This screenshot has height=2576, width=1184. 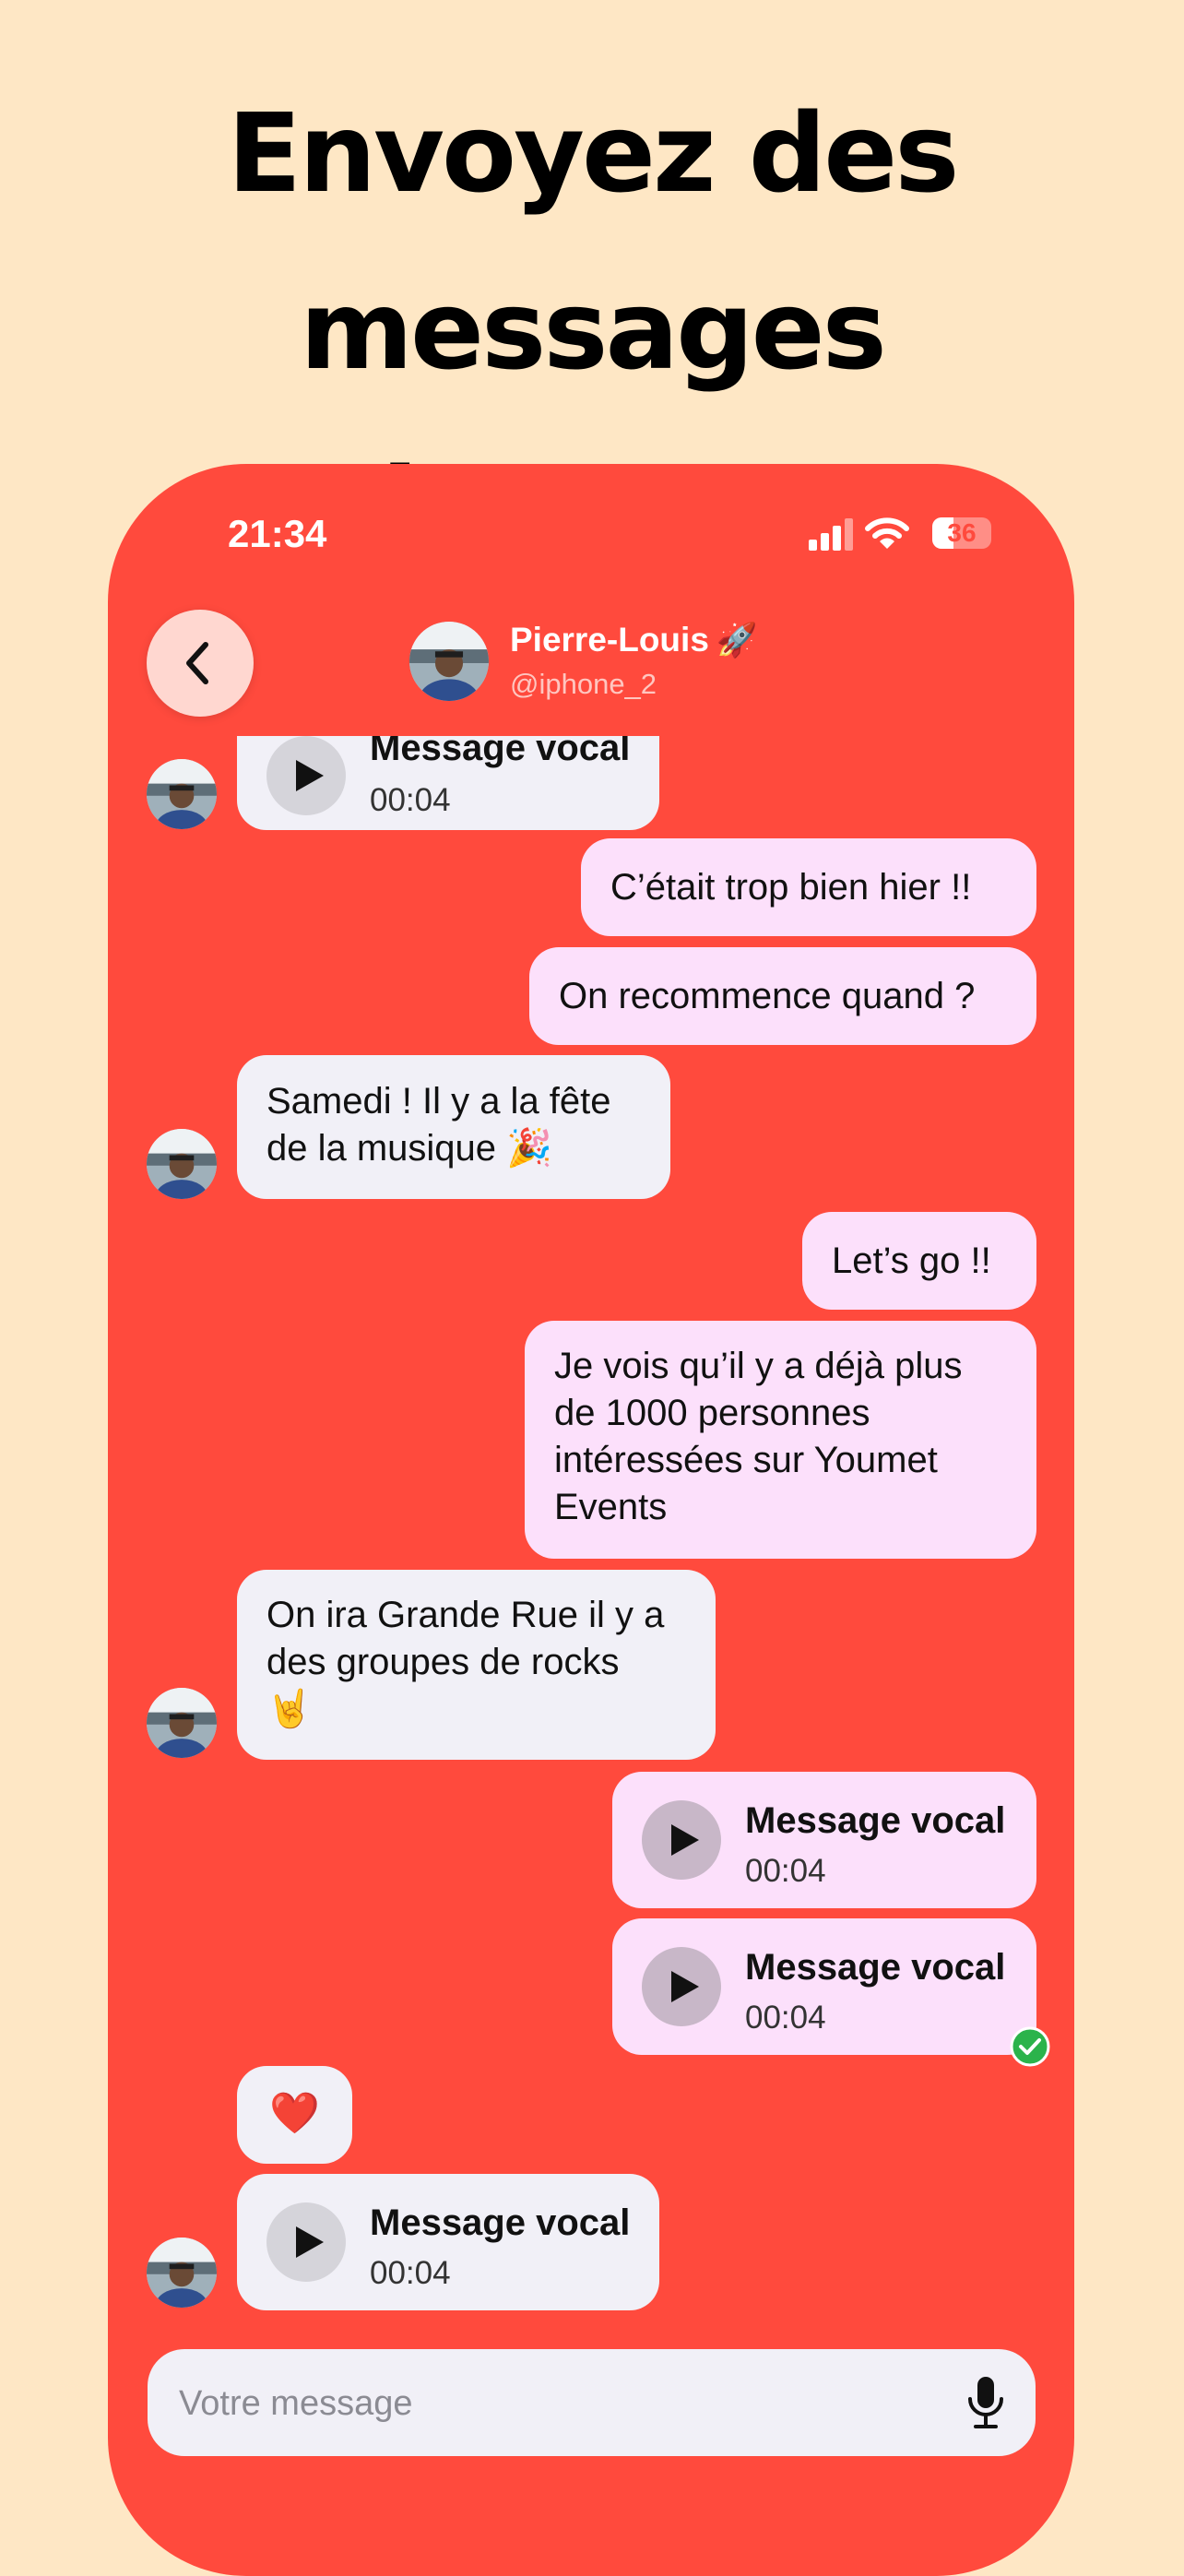 I want to click on text-message-incoming: ❤️, so click(x=294, y=2115).